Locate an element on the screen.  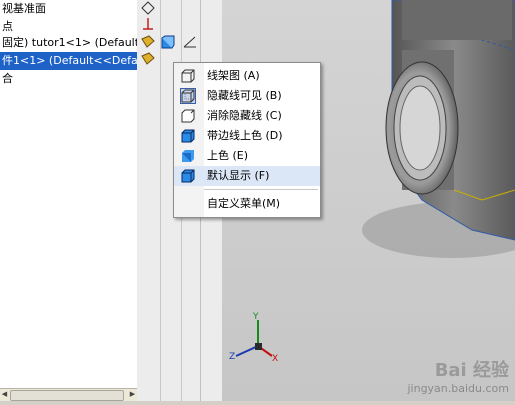
tree-item-mates: 合 is located at coordinates (6, 79).